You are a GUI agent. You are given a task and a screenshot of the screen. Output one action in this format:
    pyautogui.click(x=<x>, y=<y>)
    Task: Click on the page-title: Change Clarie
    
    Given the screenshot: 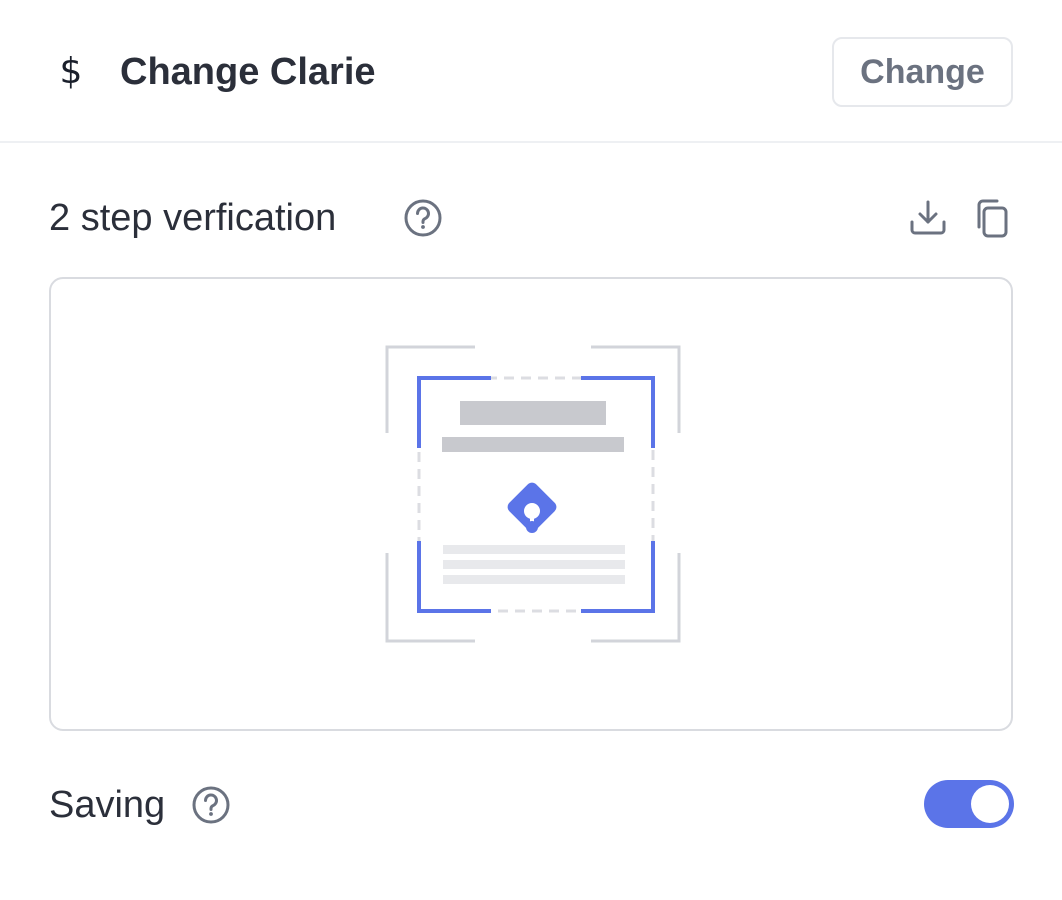 What is the action you would take?
    pyautogui.click(x=248, y=72)
    